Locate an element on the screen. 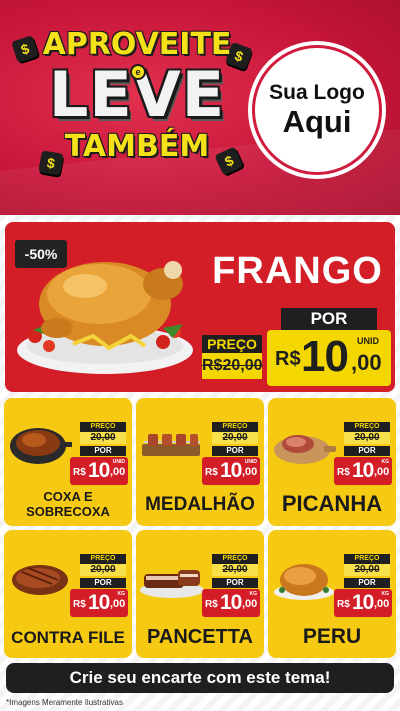  currency-symbol: R$ is located at coordinates (288, 359).